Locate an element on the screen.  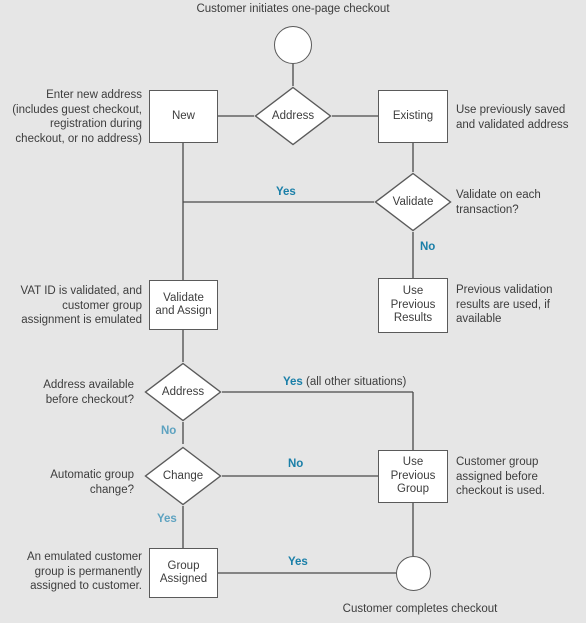
edge-label-validate-yes: Yes is located at coordinates (286, 192).